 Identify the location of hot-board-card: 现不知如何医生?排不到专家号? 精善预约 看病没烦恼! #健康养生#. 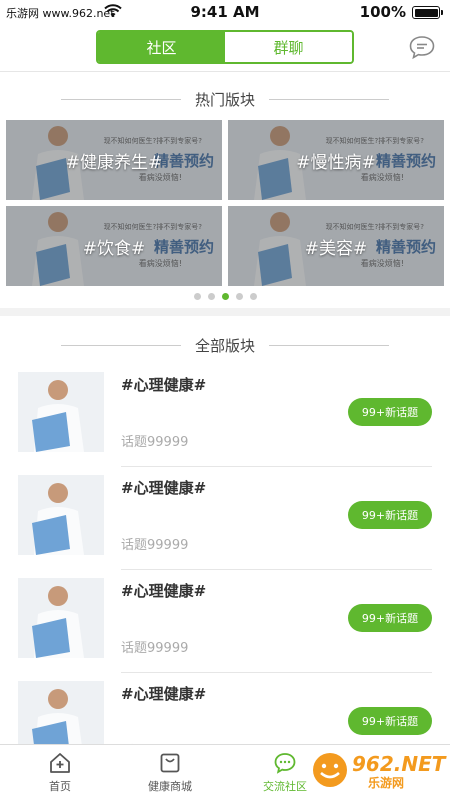
(114, 160).